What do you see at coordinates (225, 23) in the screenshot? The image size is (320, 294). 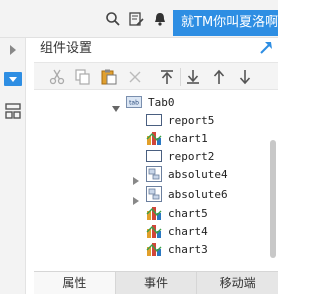 I see `user-account-button: 就TM你叫夏洛啊` at bounding box center [225, 23].